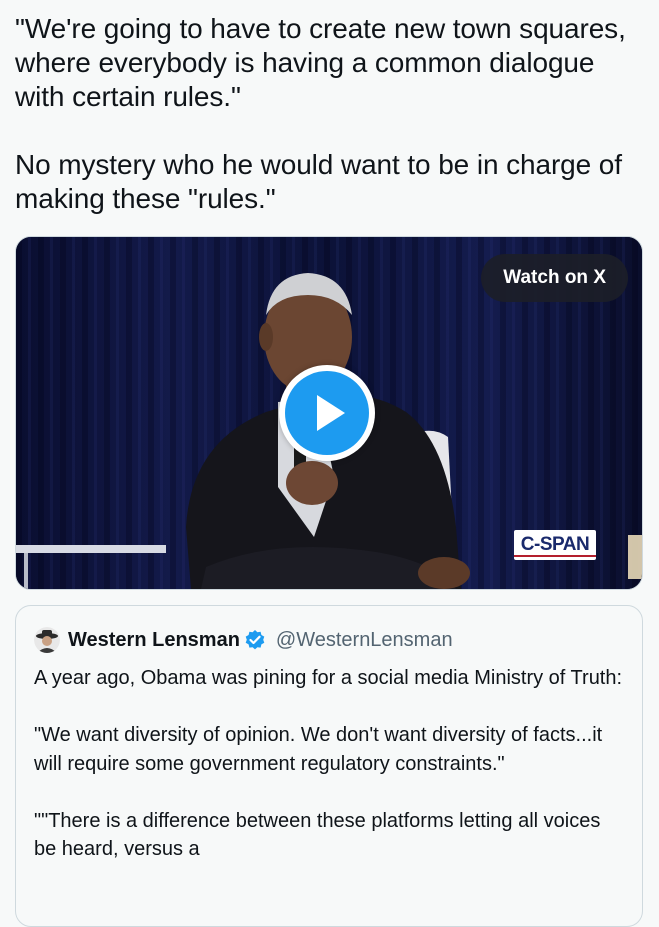 Image resolution: width=659 pixels, height=927 pixels. I want to click on cspan-logo-text: C-SPAN, so click(555, 544).